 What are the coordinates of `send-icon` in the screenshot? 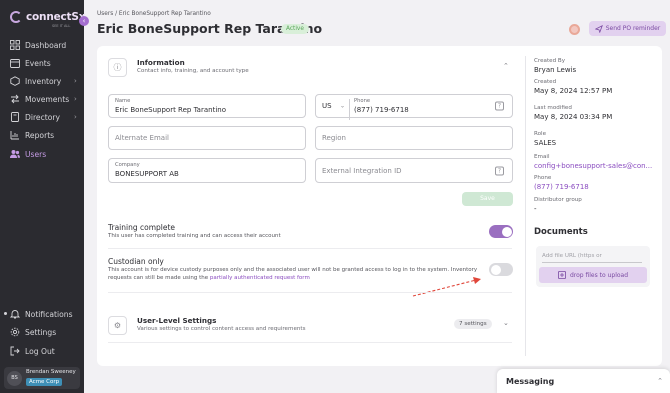 It's located at (598, 28).